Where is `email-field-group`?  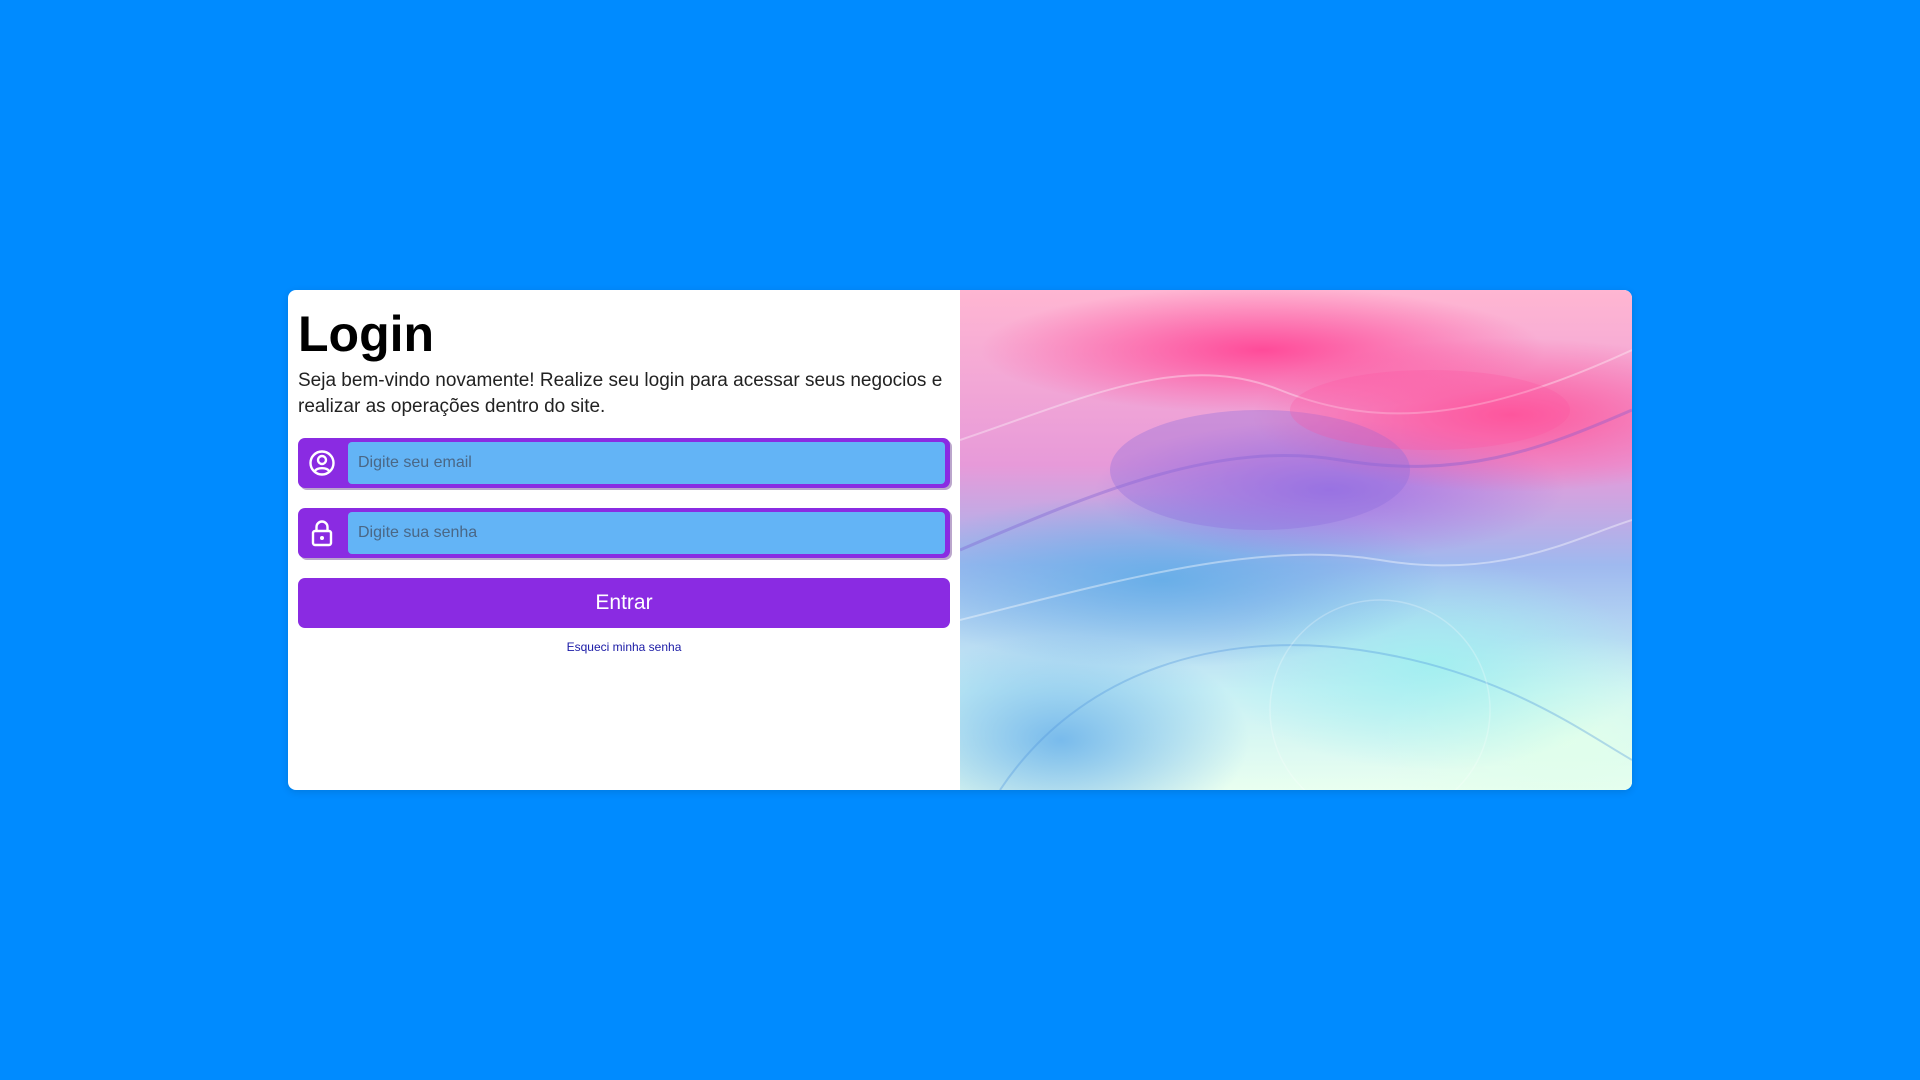 email-field-group is located at coordinates (624, 463).